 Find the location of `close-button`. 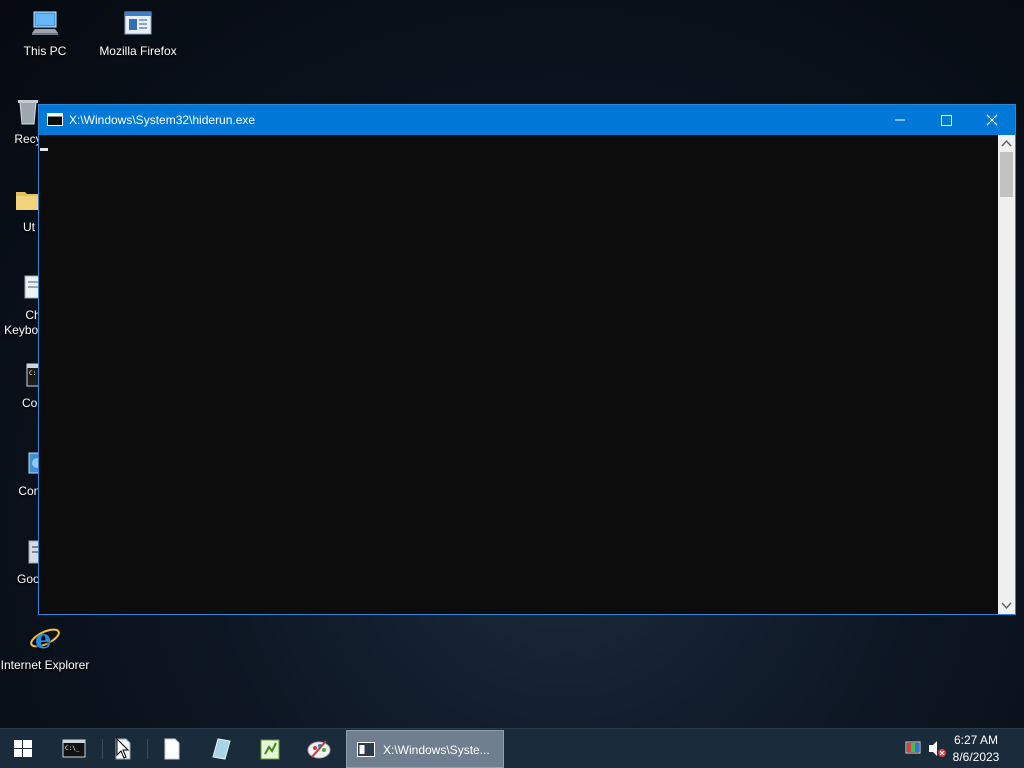

close-button is located at coordinates (992, 120).